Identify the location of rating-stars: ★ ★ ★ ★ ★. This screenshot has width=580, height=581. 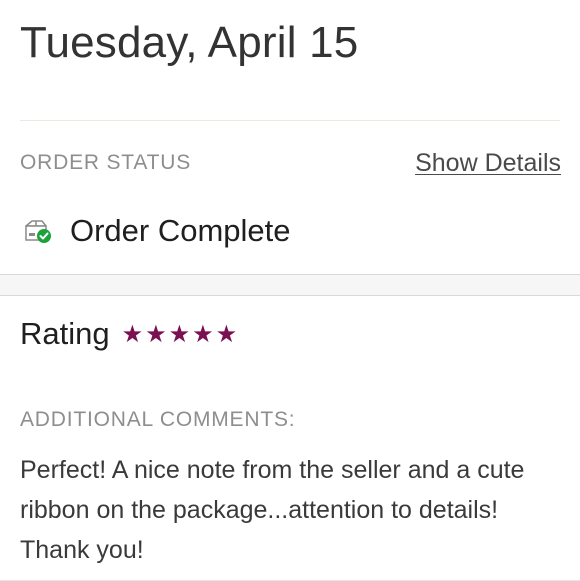
(181, 335).